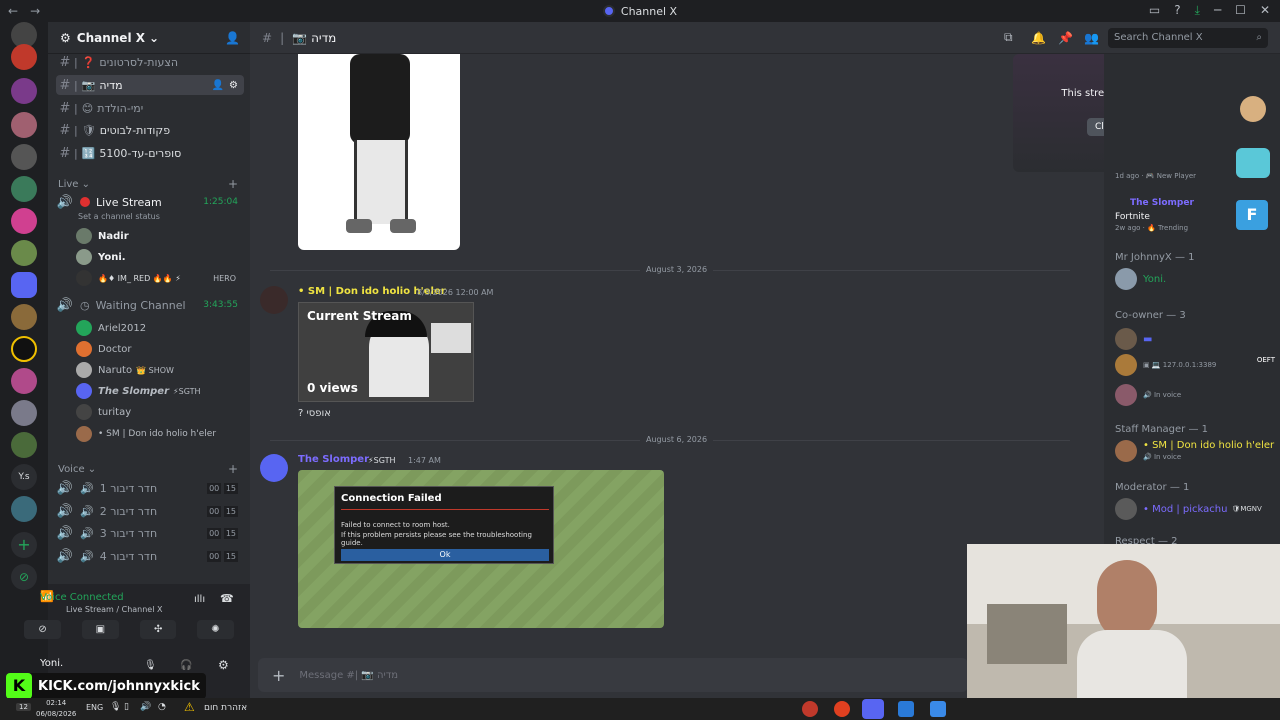  Describe the element at coordinates (1140, 279) in the screenshot. I see `member-item: Yoni.` at that location.